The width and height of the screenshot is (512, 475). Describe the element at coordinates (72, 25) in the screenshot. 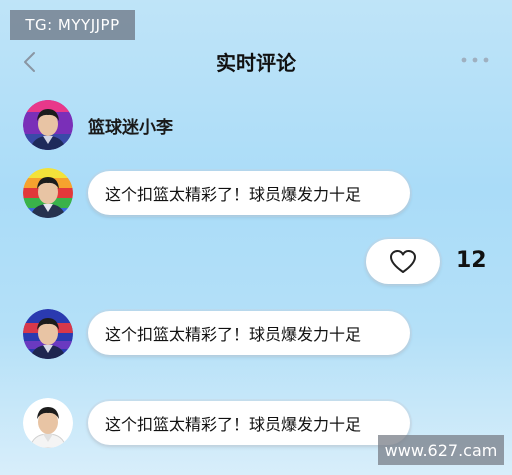

I see `watermark-tg: TG: MYYJJPP` at that location.